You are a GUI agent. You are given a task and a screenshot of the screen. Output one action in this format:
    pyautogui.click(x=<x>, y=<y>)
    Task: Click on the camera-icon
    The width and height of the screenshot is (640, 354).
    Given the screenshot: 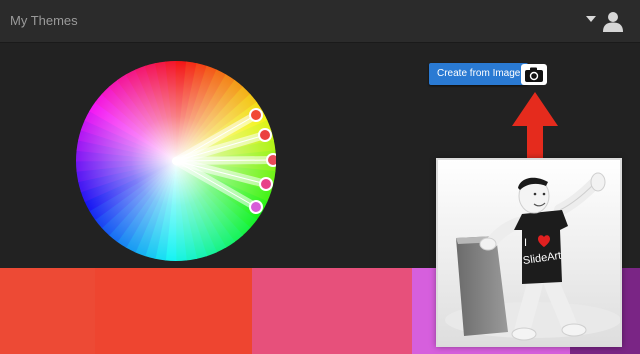 What is the action you would take?
    pyautogui.click(x=534, y=74)
    